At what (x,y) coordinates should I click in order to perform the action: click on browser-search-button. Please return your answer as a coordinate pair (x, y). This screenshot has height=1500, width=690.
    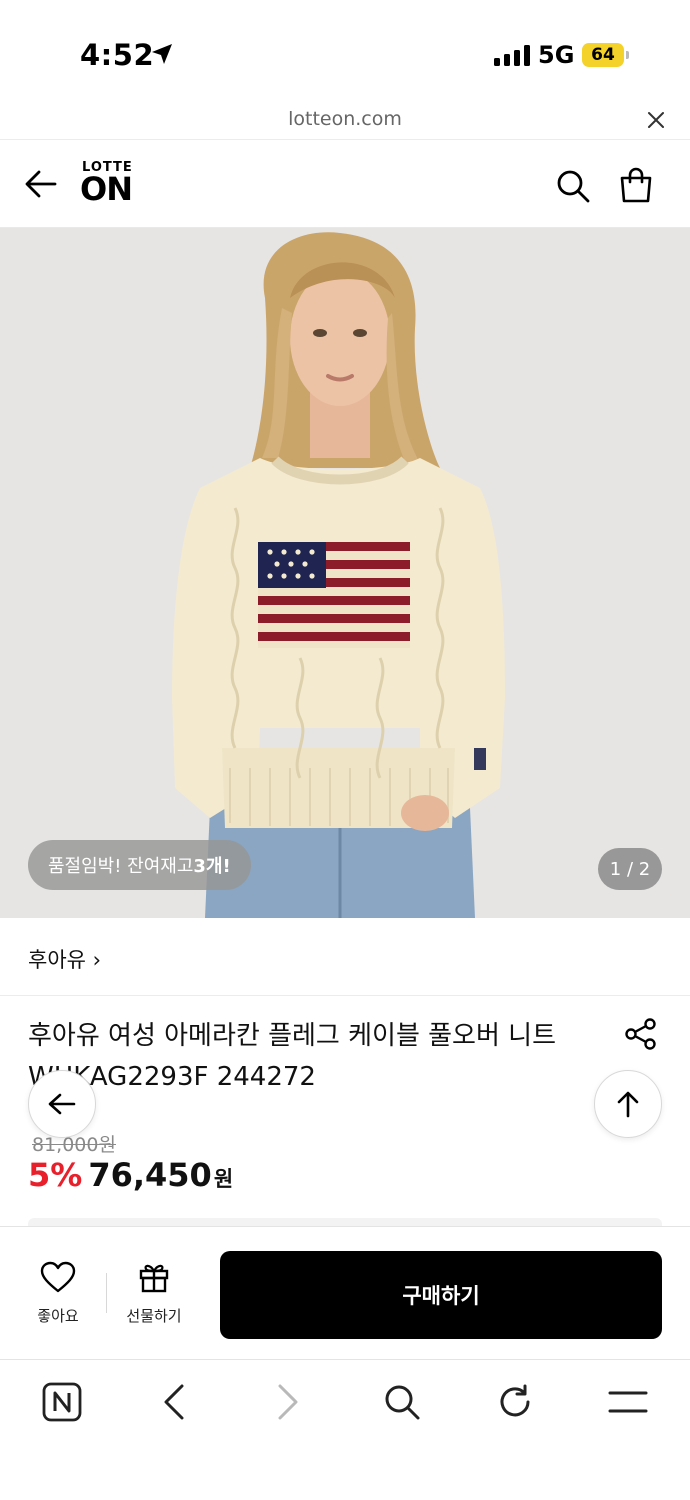
    Looking at the image, I should click on (402, 1402).